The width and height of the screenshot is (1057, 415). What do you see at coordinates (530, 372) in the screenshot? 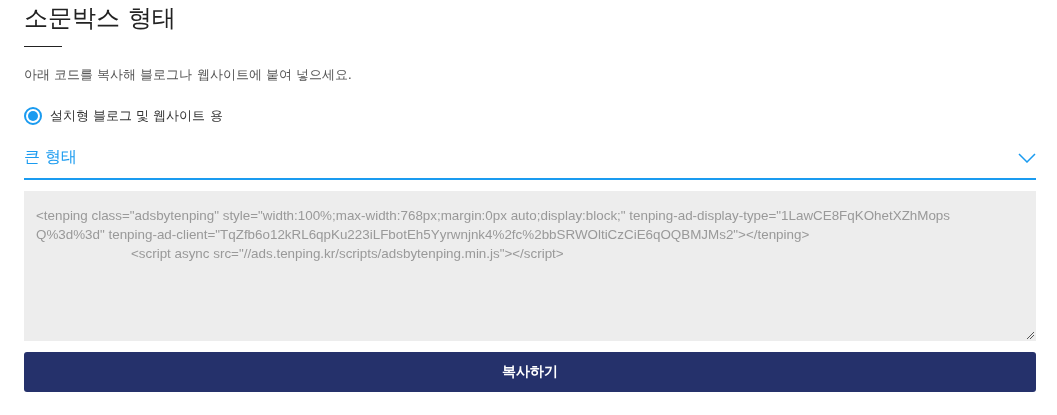
I see `copy-button: 복사하기` at bounding box center [530, 372].